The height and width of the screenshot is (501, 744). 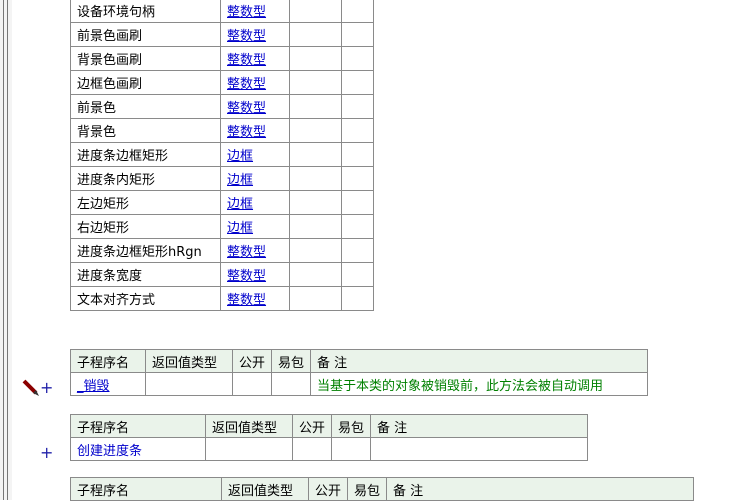 I want to click on variable-row: 左边矩形 边框, so click(x=222, y=202).